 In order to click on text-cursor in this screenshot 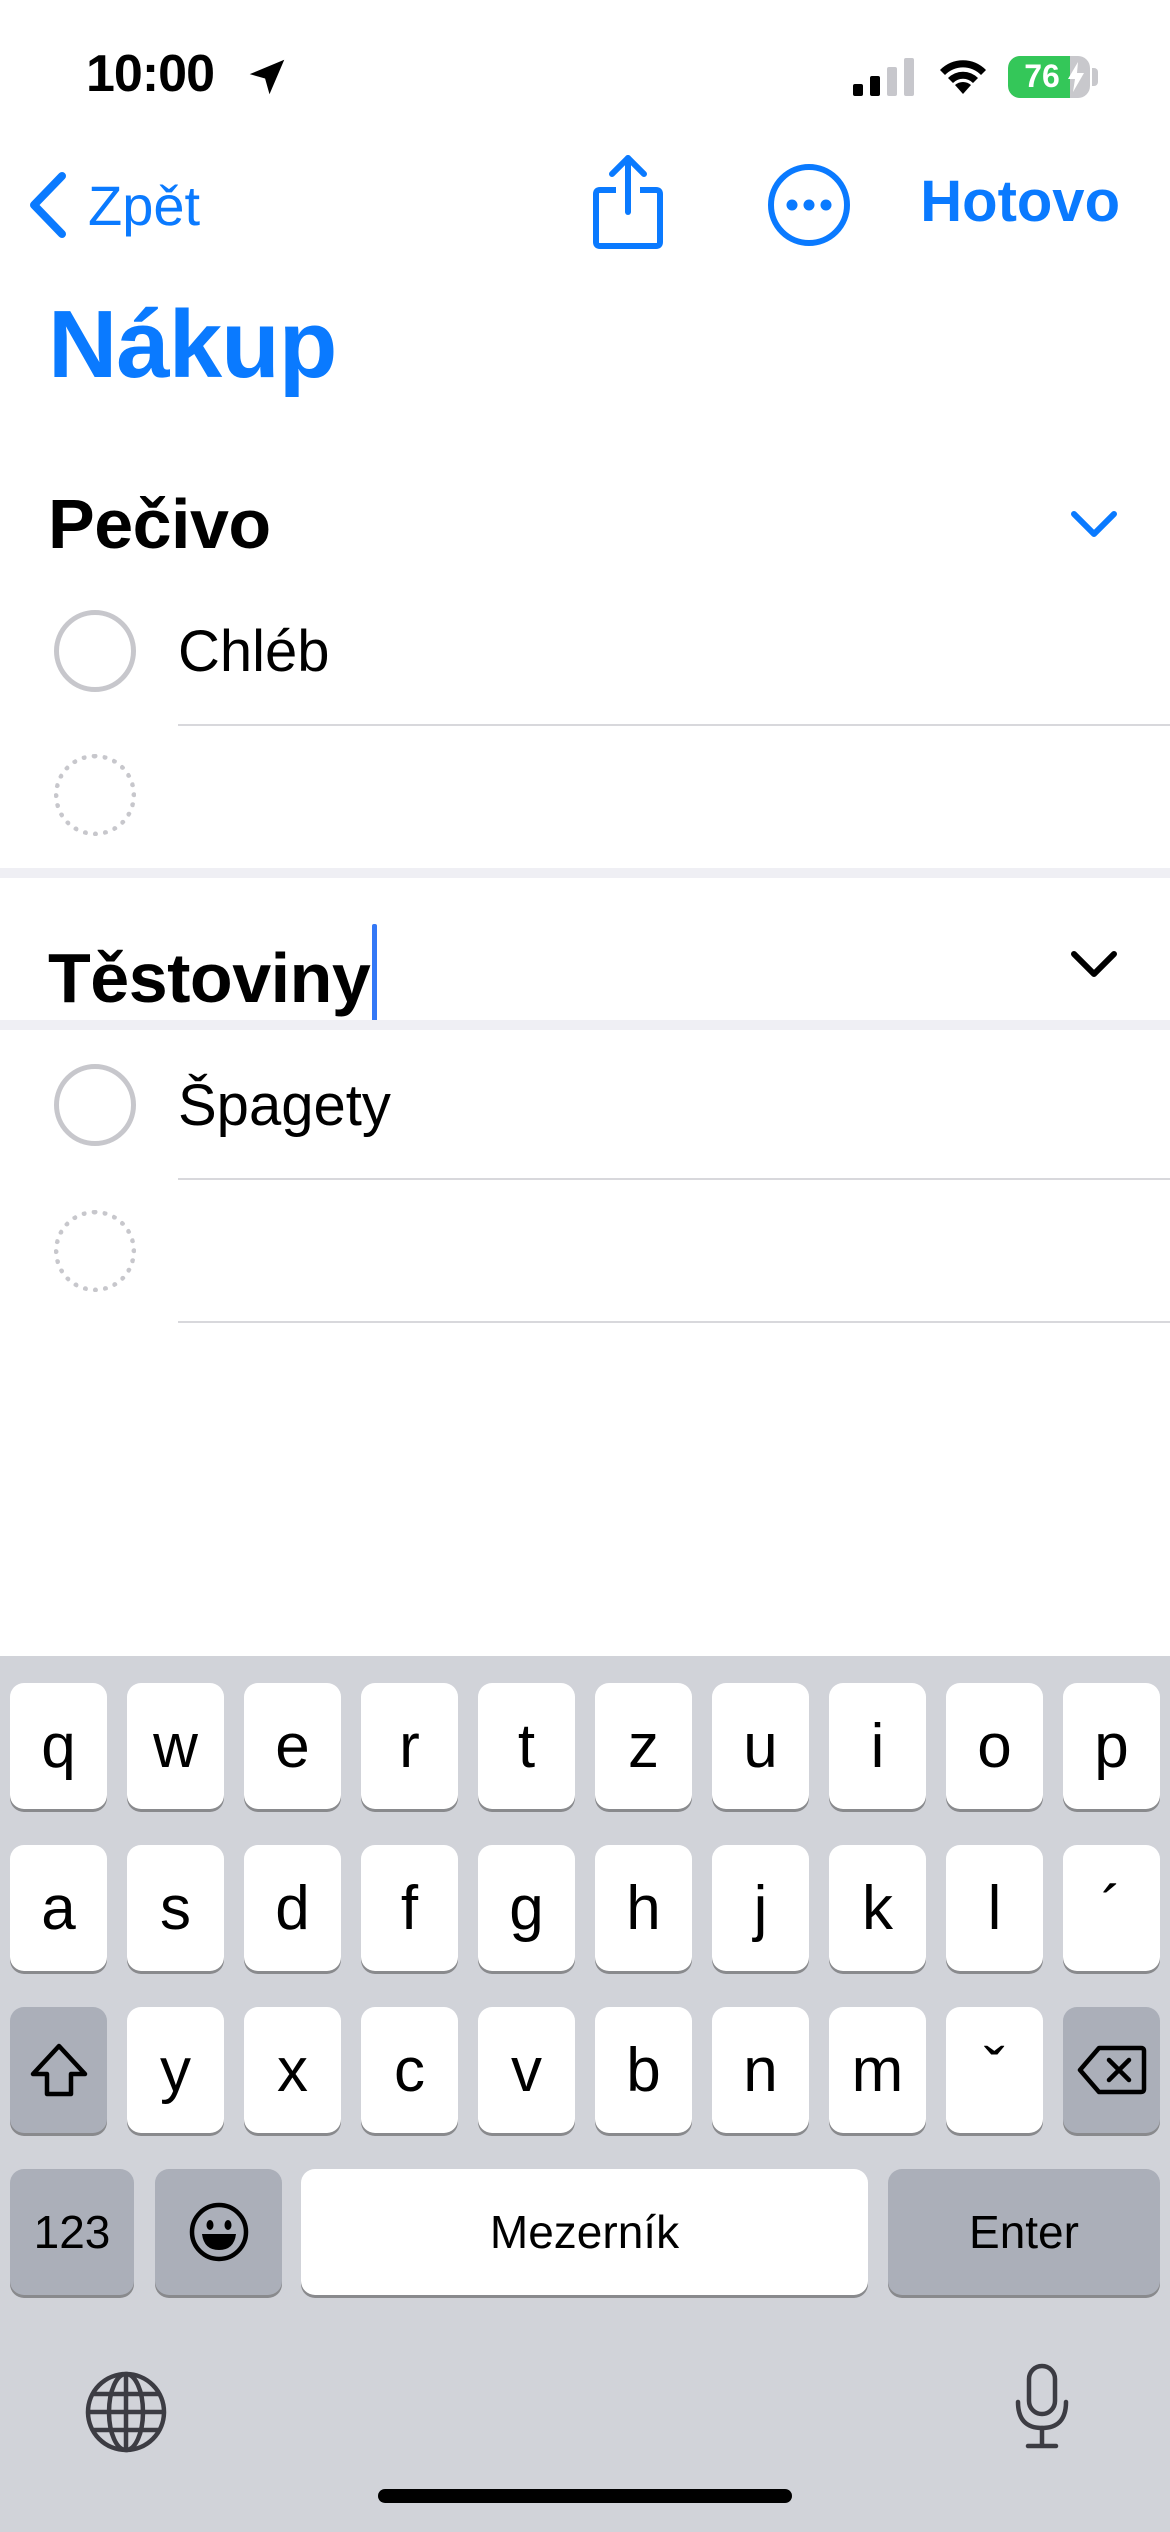, I will do `click(375, 975)`.